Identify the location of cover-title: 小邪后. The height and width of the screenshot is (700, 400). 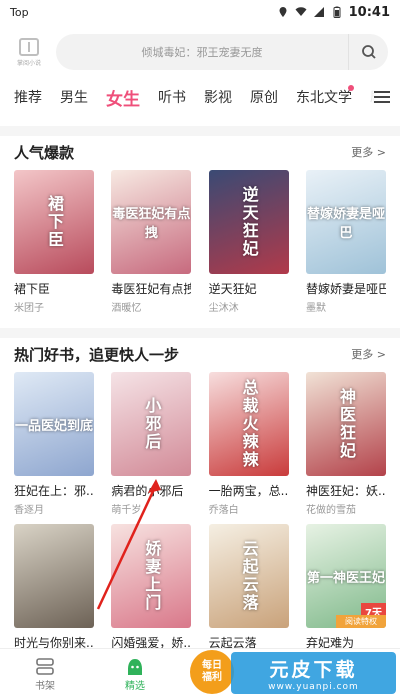
(152, 424).